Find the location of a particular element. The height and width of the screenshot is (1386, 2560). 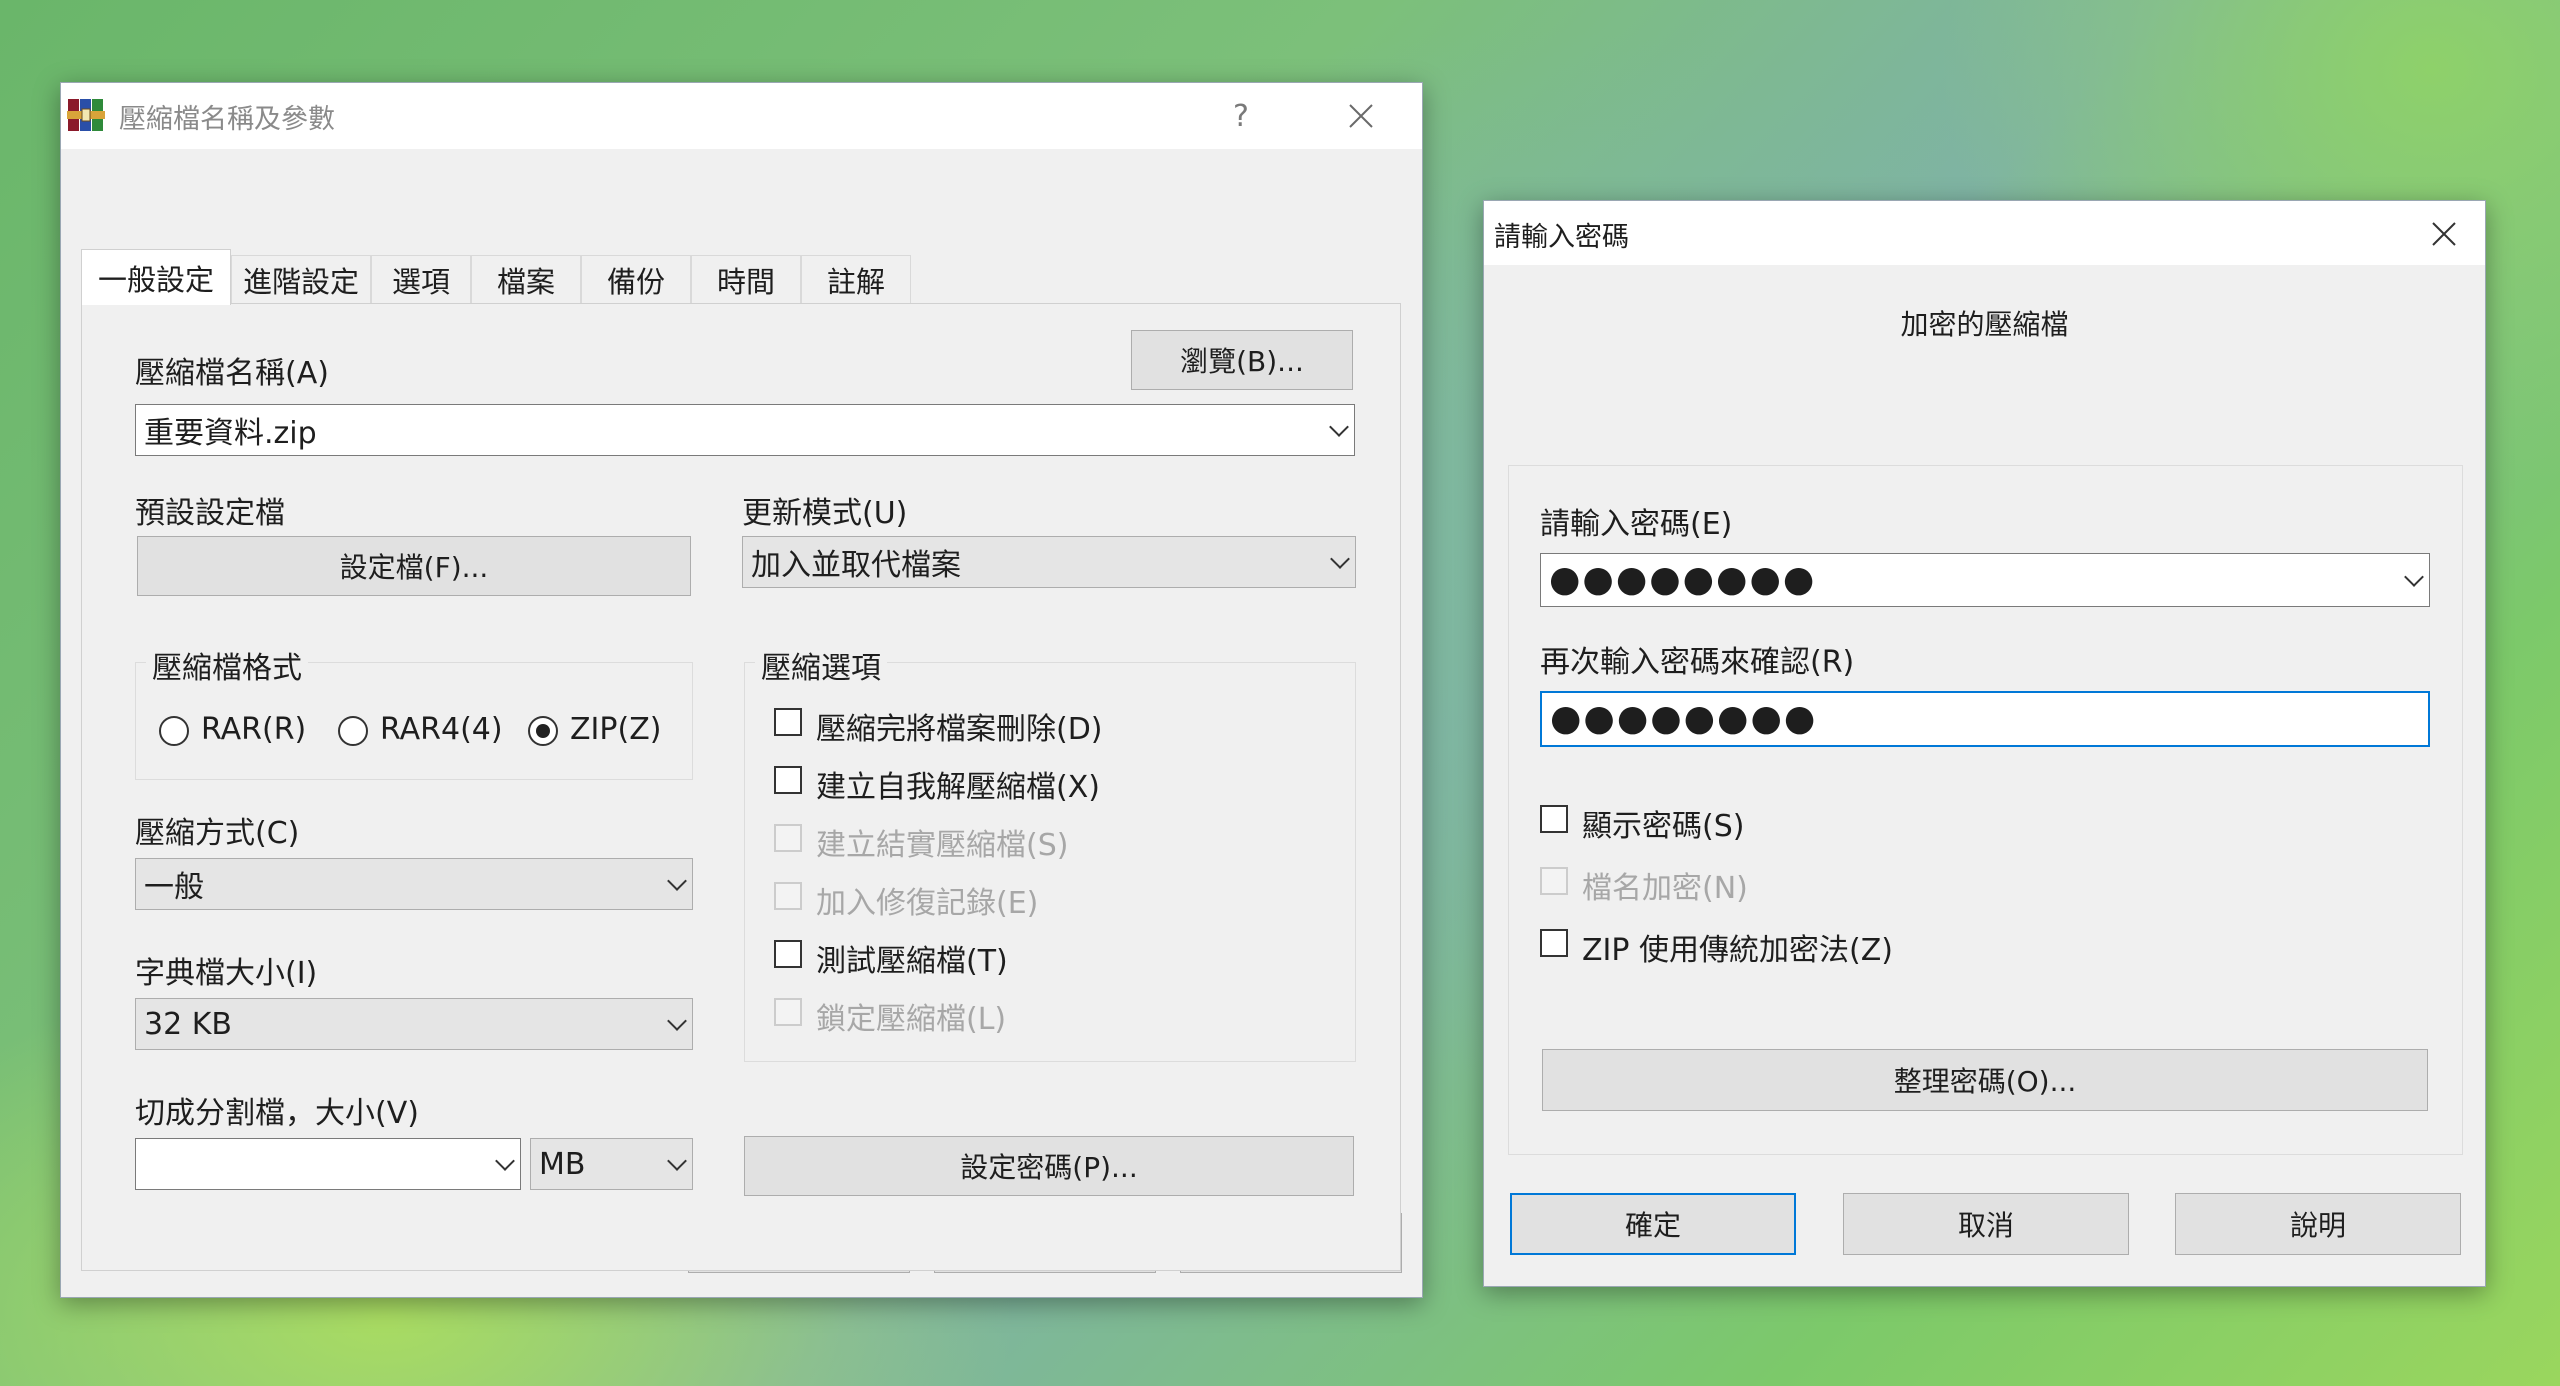

checkbox-encrypt-names is located at coordinates (1554, 881).